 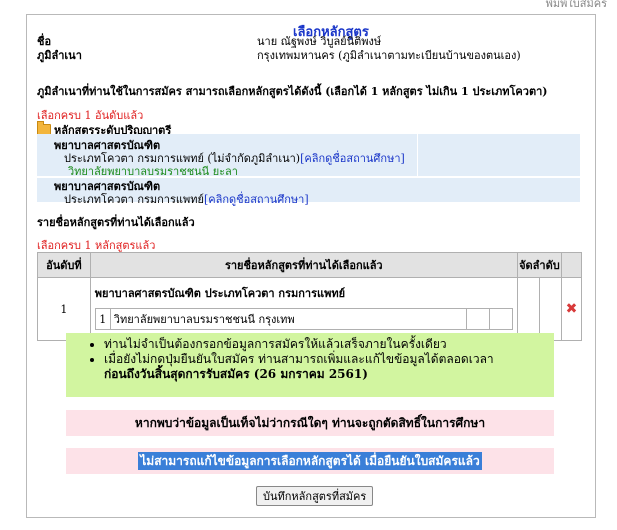 What do you see at coordinates (64, 265) in the screenshot?
I see `col-rank: อันดับที่` at bounding box center [64, 265].